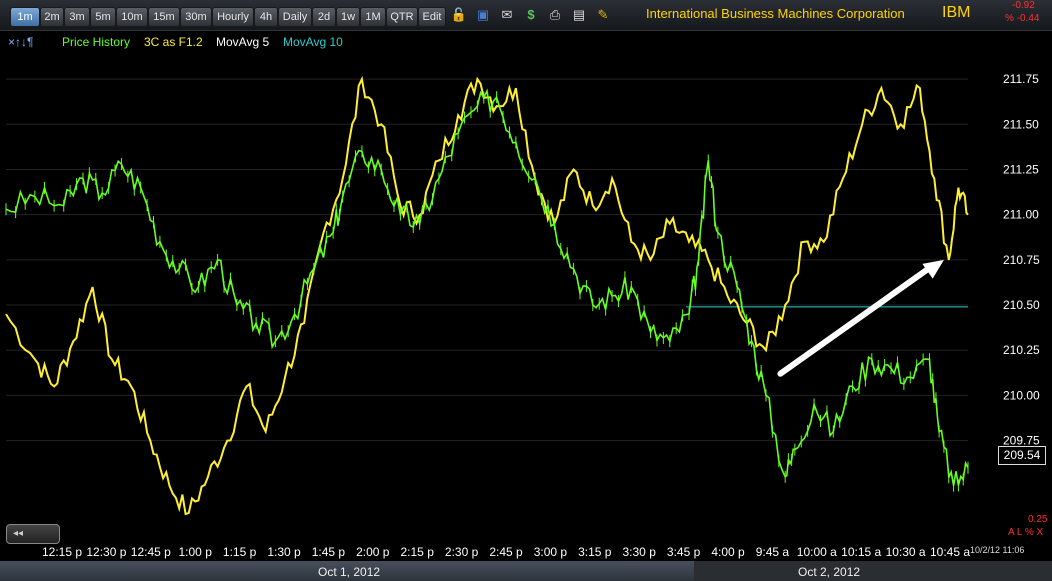 Image resolution: width=1052 pixels, height=581 pixels. Describe the element at coordinates (106, 552) in the screenshot. I see `x-tick-label: 12:30 p` at that location.